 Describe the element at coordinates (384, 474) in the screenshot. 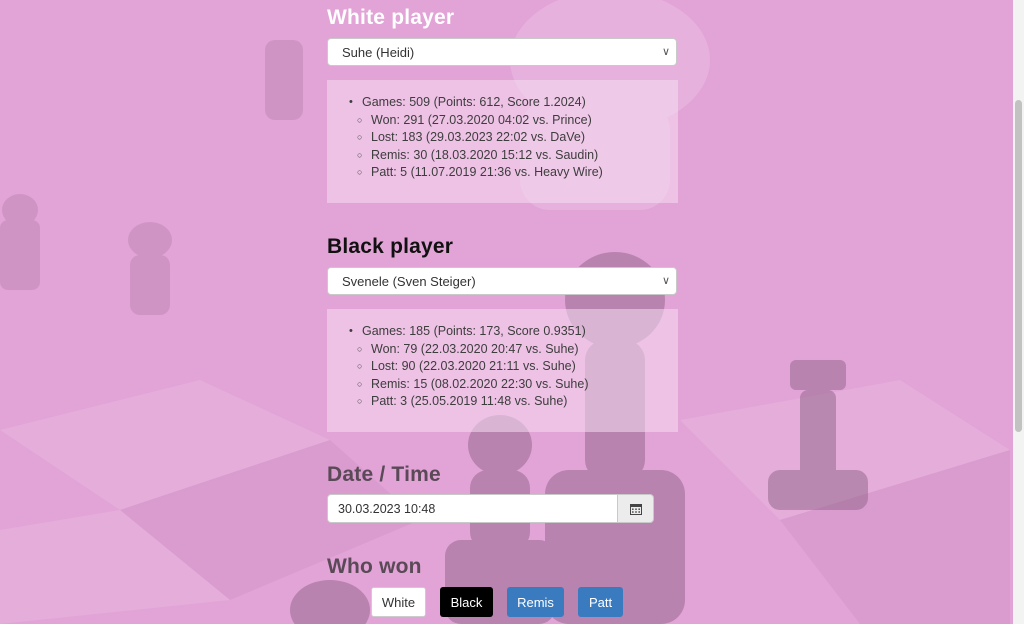

I see `date-time-heading: Date / Time` at that location.